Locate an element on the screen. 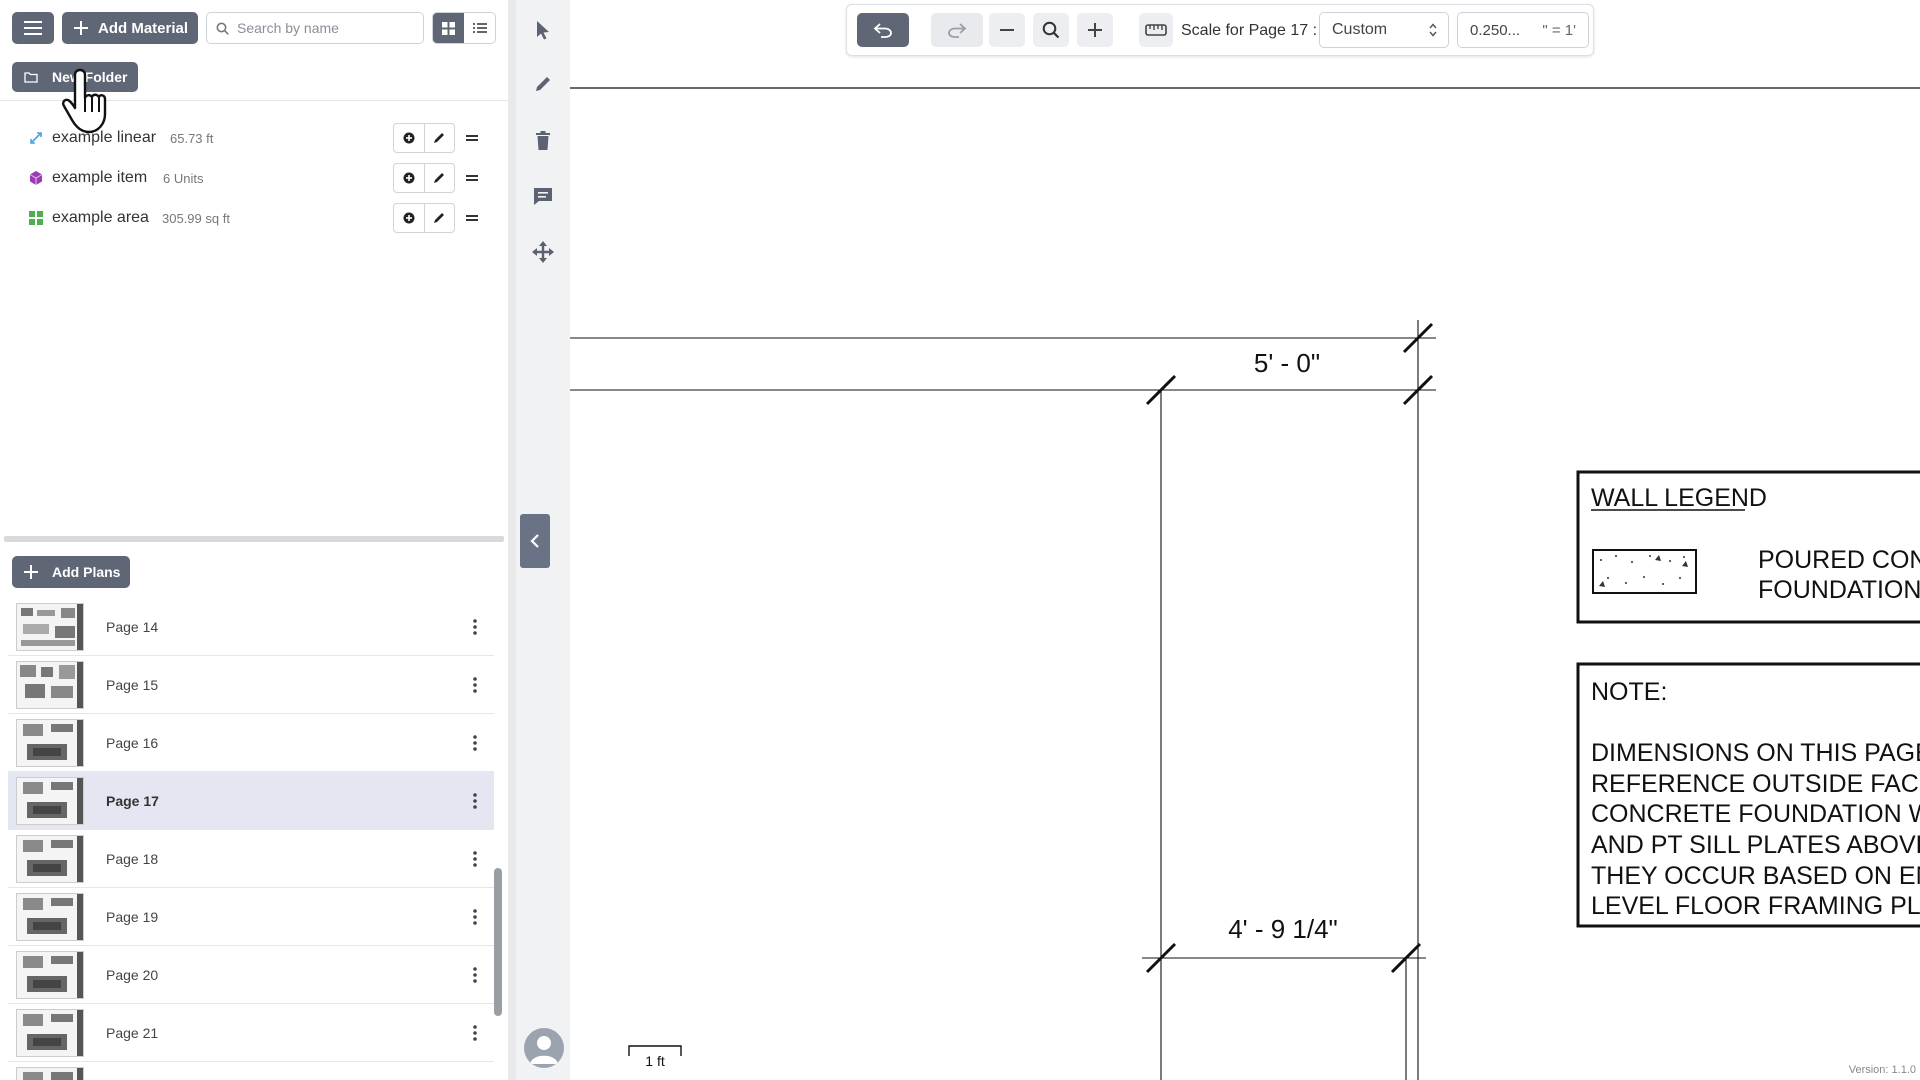 The width and height of the screenshot is (1920, 1080). plan-label: Page 21 is located at coordinates (132, 1032).